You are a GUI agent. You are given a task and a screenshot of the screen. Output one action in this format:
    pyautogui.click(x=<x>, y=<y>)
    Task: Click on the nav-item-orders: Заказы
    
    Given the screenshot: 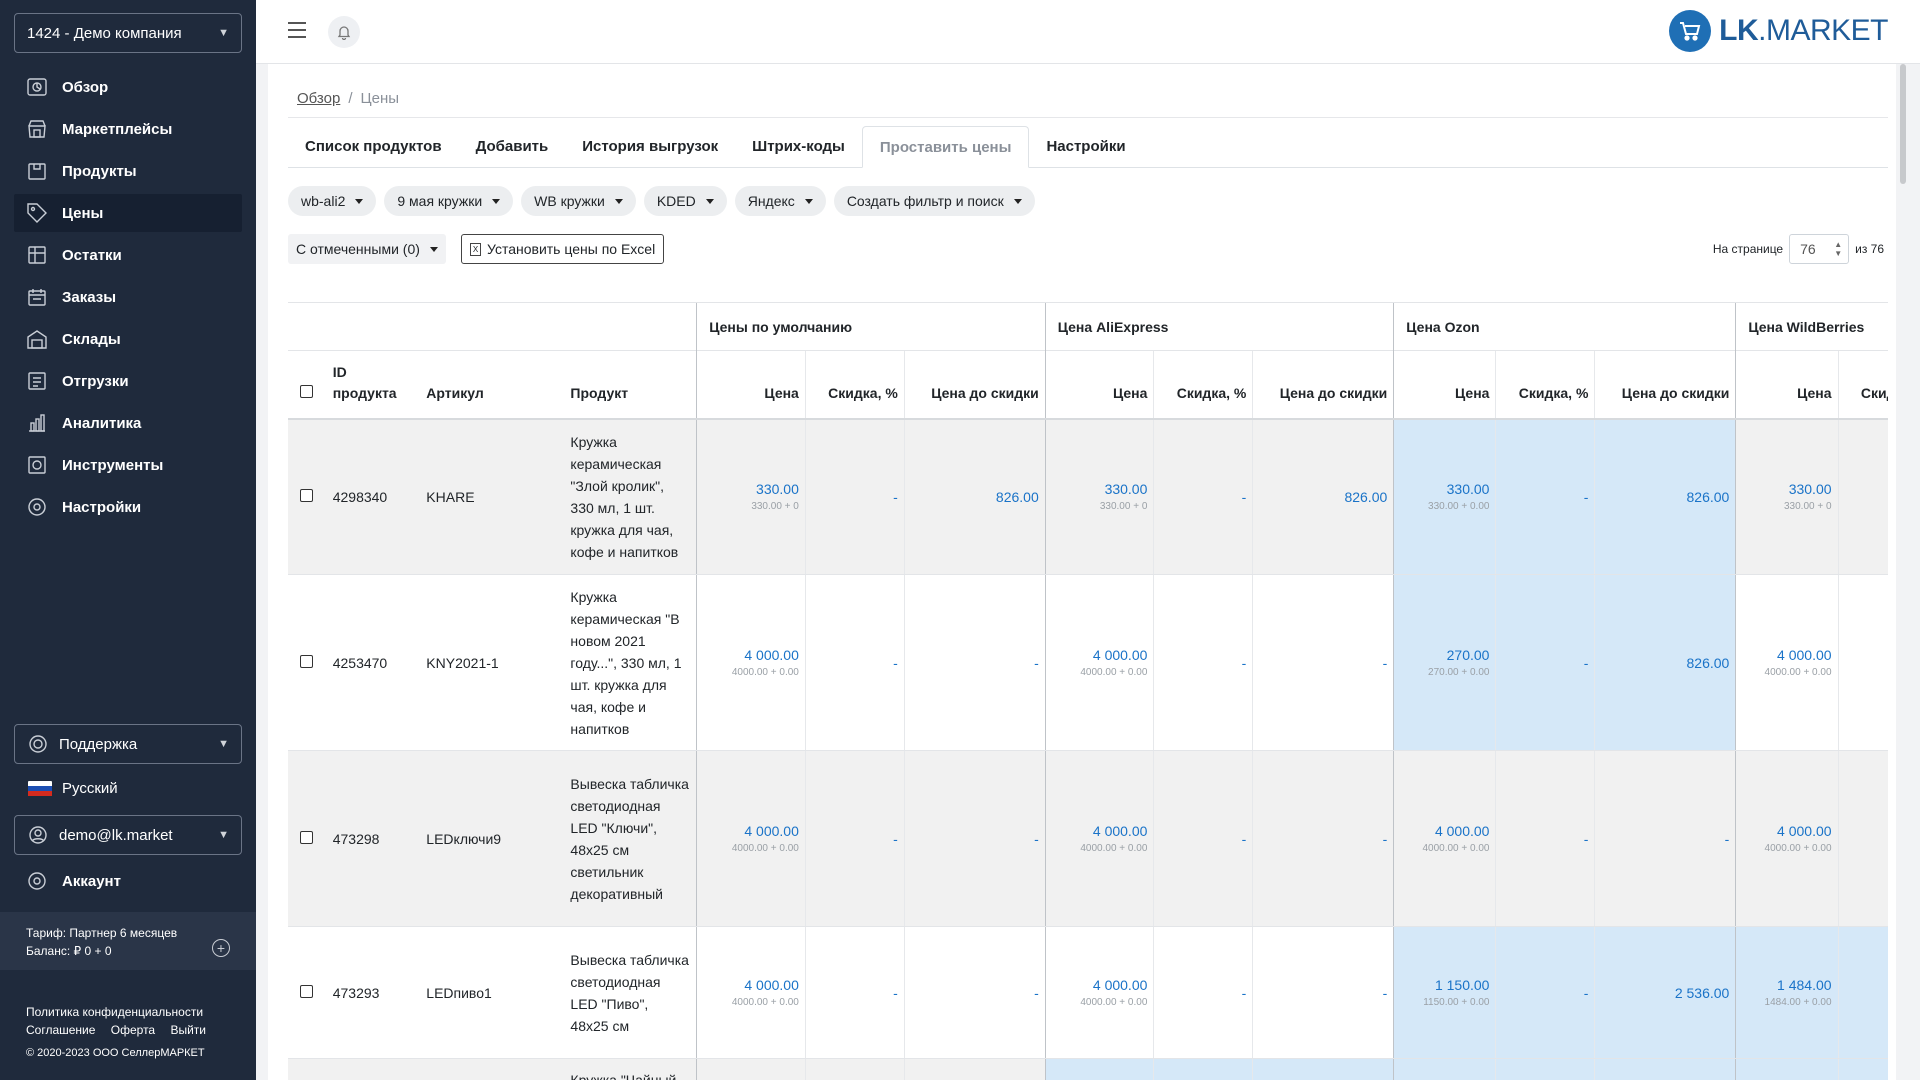 What is the action you would take?
    pyautogui.click(x=128, y=297)
    